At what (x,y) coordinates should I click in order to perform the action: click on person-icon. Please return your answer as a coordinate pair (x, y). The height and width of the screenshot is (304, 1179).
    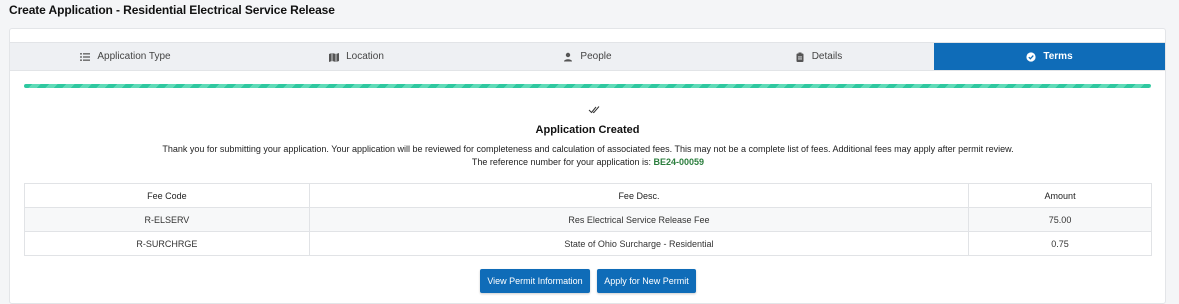
    Looking at the image, I should click on (568, 57).